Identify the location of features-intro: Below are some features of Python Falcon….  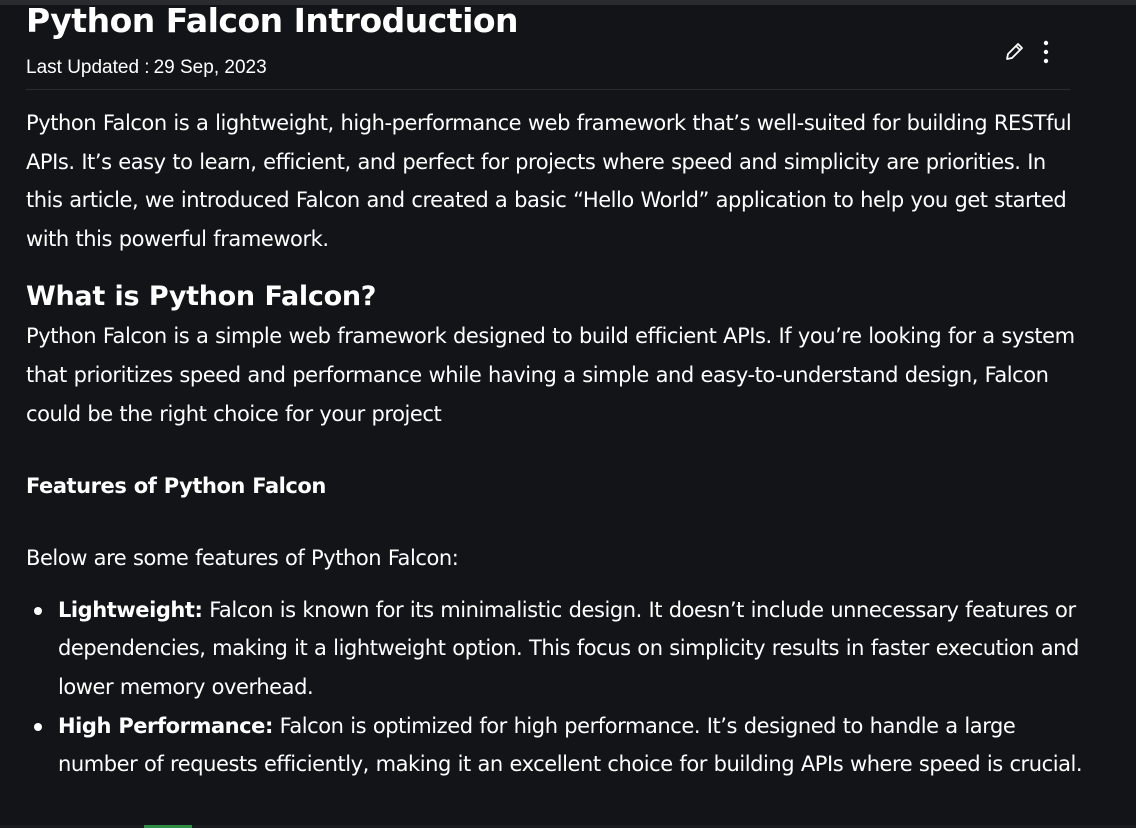
(242, 558).